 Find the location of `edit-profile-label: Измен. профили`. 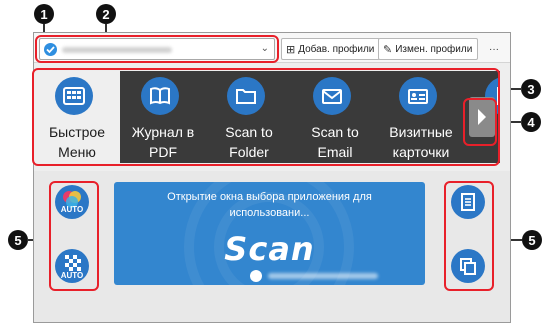

edit-profile-label: Измен. профили is located at coordinates (434, 49).